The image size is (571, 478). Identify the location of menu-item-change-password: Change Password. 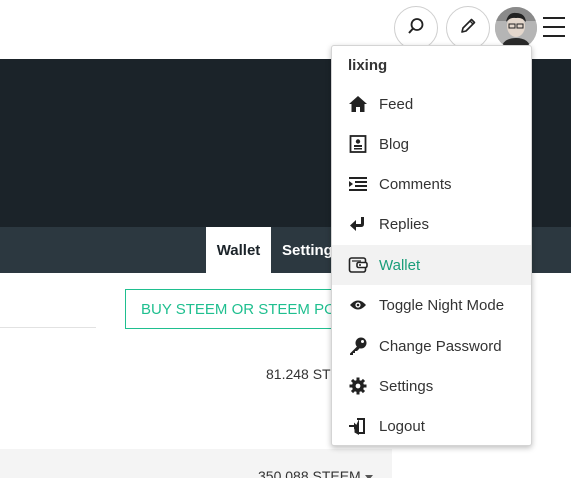
(431, 346).